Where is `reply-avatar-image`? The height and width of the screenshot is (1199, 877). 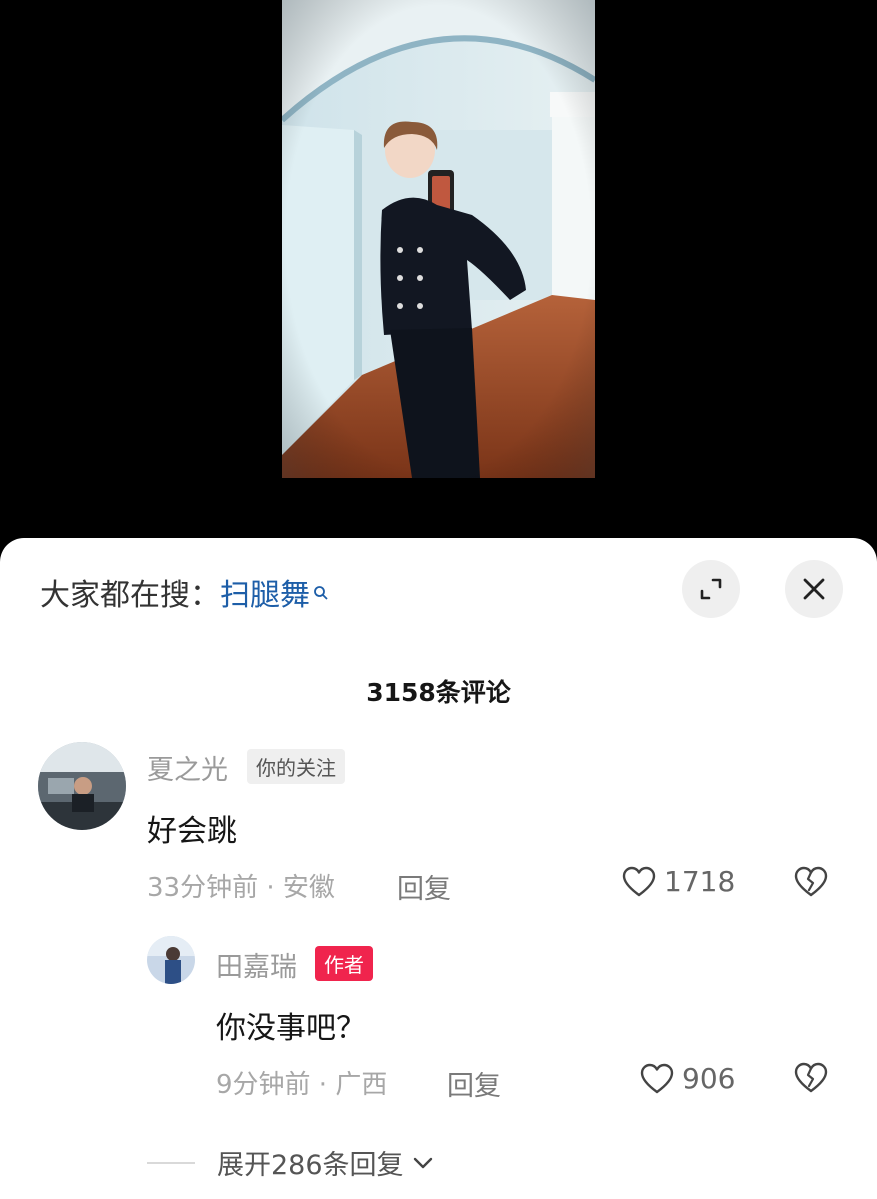
reply-avatar-image is located at coordinates (171, 960).